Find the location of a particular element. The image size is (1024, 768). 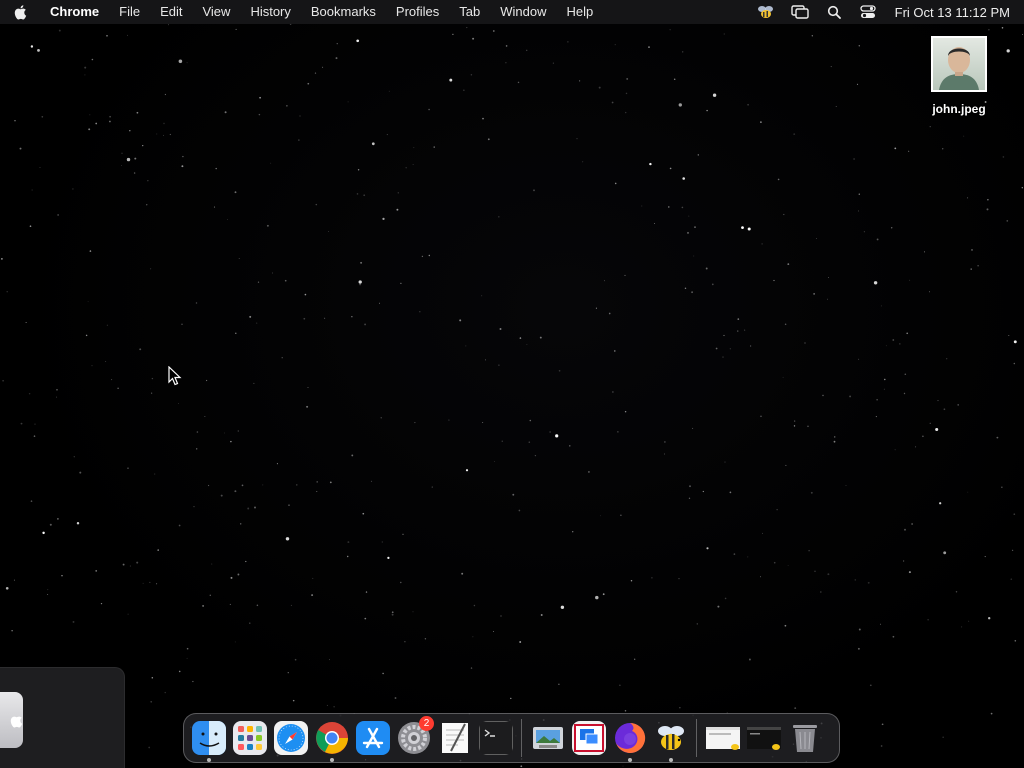

dock-safari is located at coordinates (290, 738).